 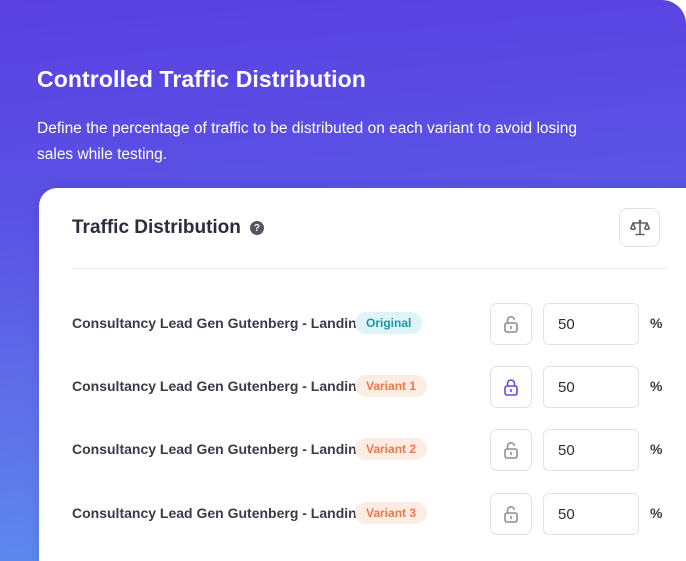 I want to click on question-circle-icon: ?, so click(x=256, y=228).